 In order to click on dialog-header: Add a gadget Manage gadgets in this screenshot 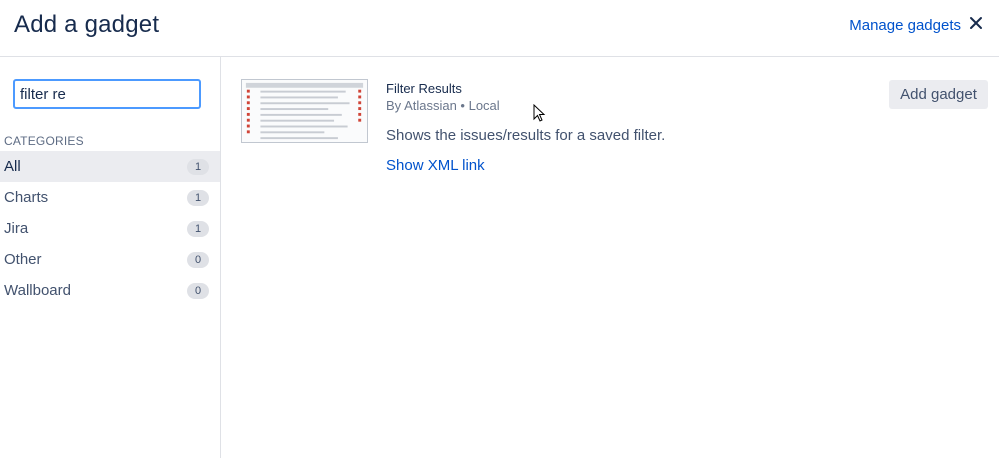, I will do `click(499, 28)`.